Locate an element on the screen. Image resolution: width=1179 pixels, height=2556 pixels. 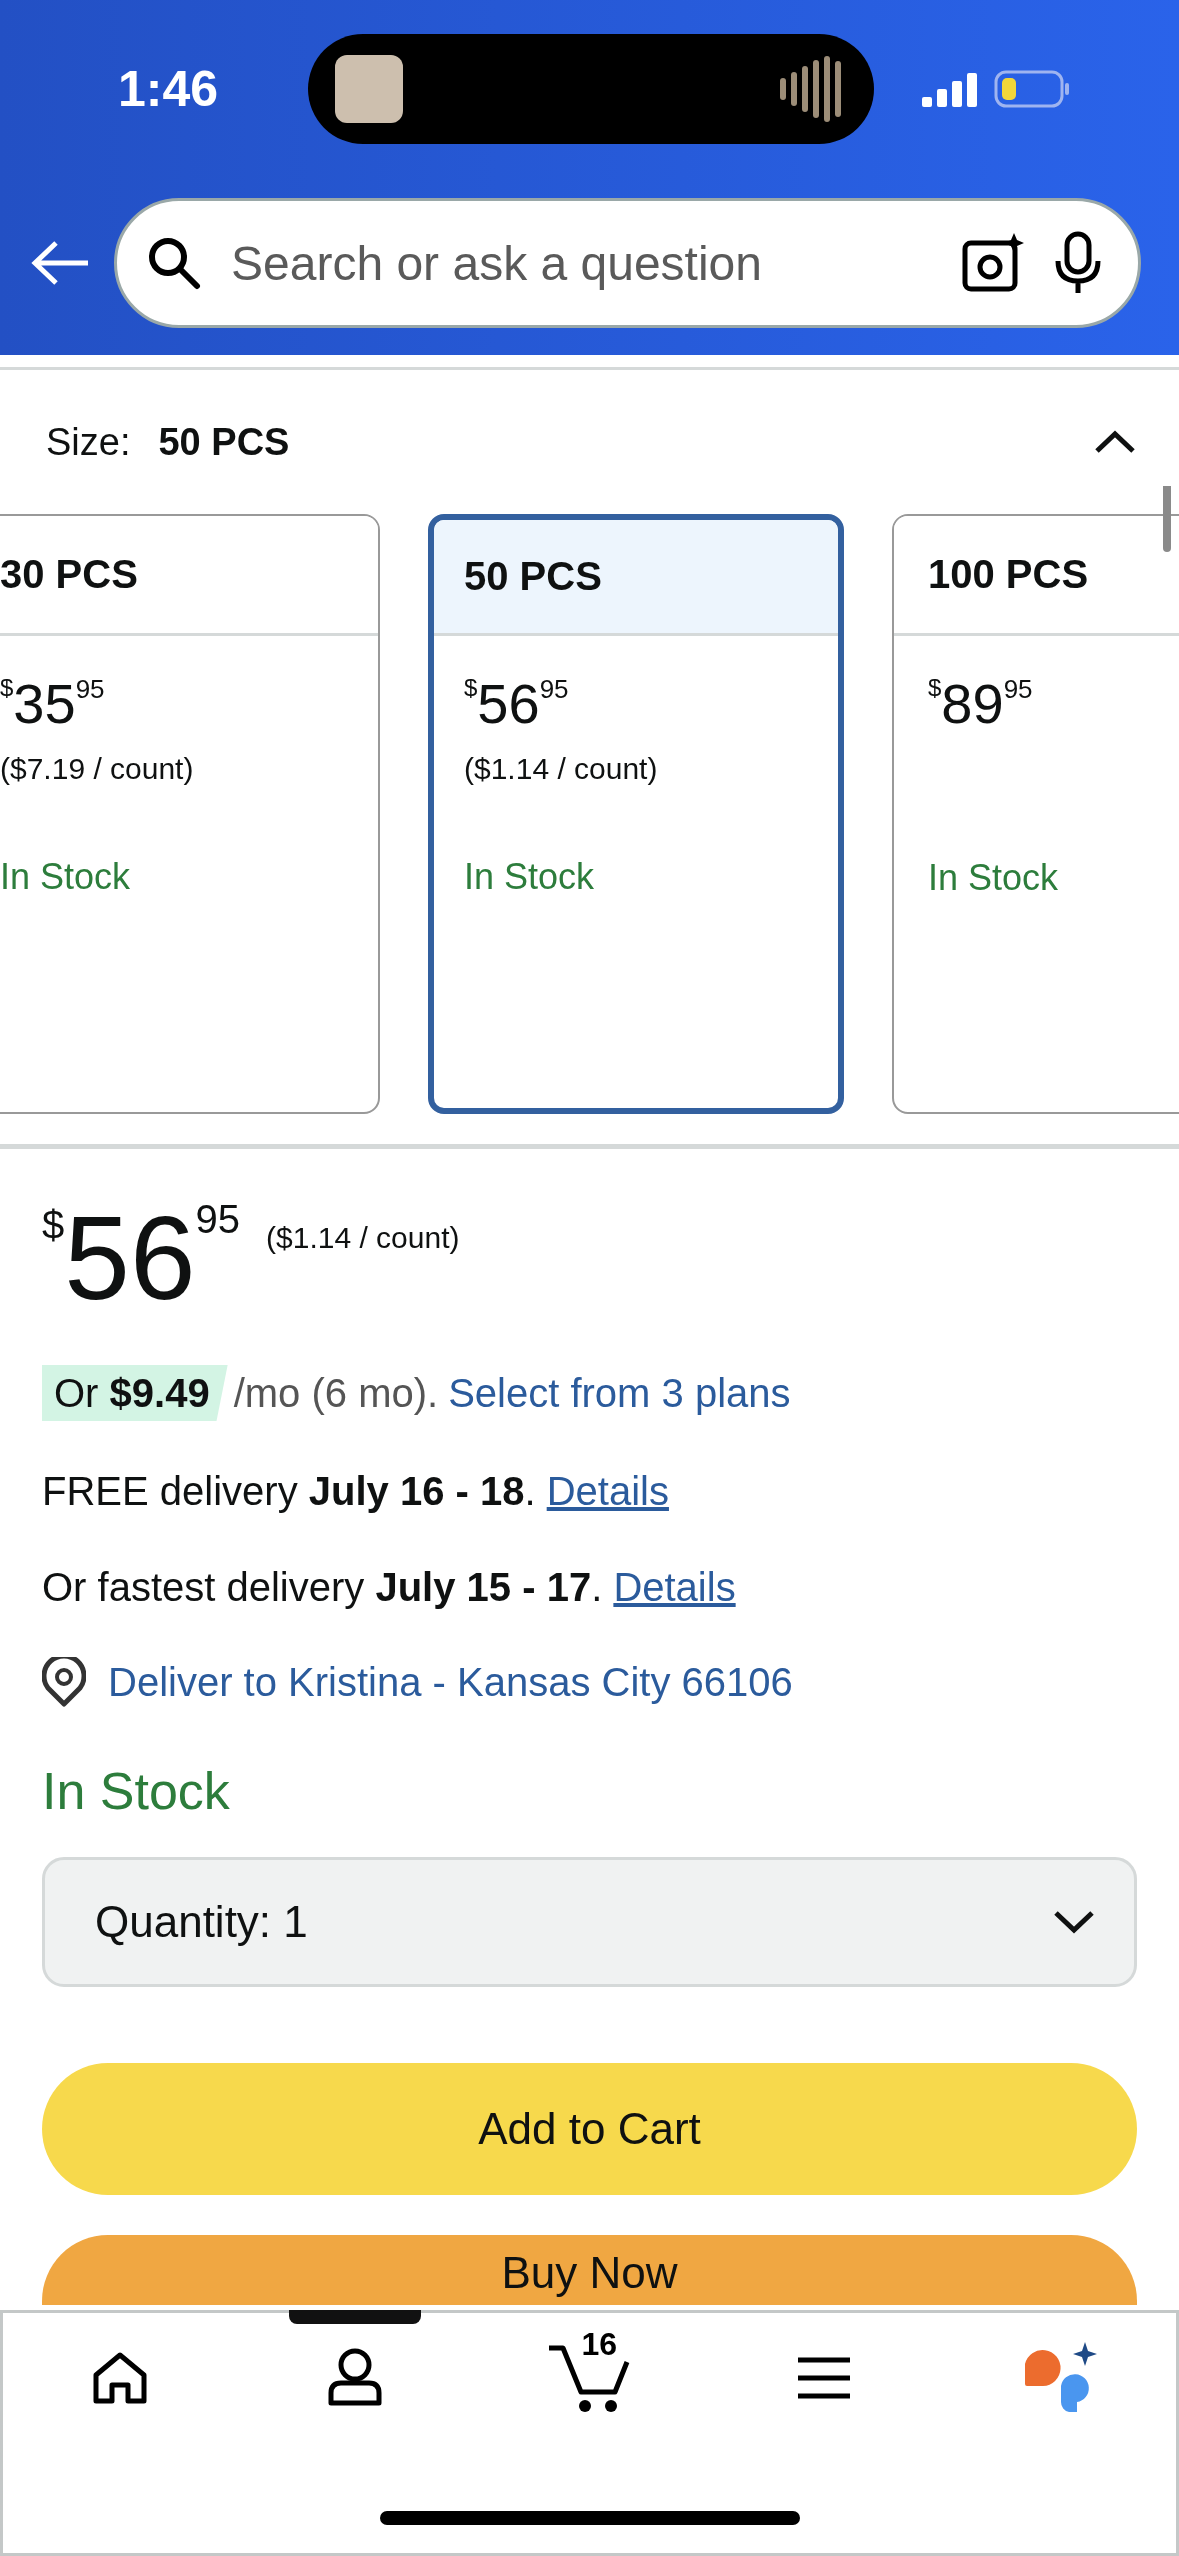
chevron-down-icon is located at coordinates (1074, 1922).